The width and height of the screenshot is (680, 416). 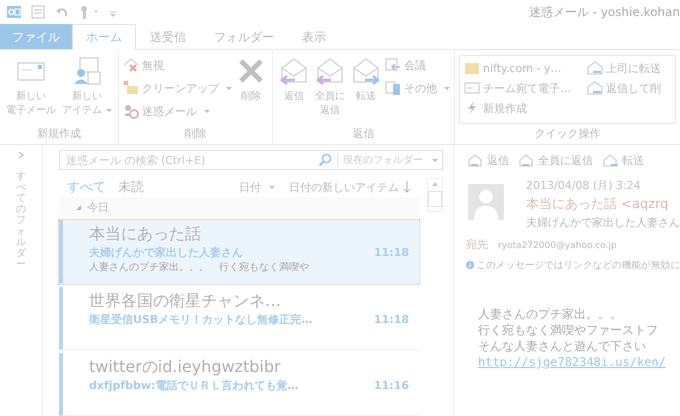 What do you see at coordinates (579, 362) in the screenshot?
I see `body-link: http://sjge782348i.us/ken/` at bounding box center [579, 362].